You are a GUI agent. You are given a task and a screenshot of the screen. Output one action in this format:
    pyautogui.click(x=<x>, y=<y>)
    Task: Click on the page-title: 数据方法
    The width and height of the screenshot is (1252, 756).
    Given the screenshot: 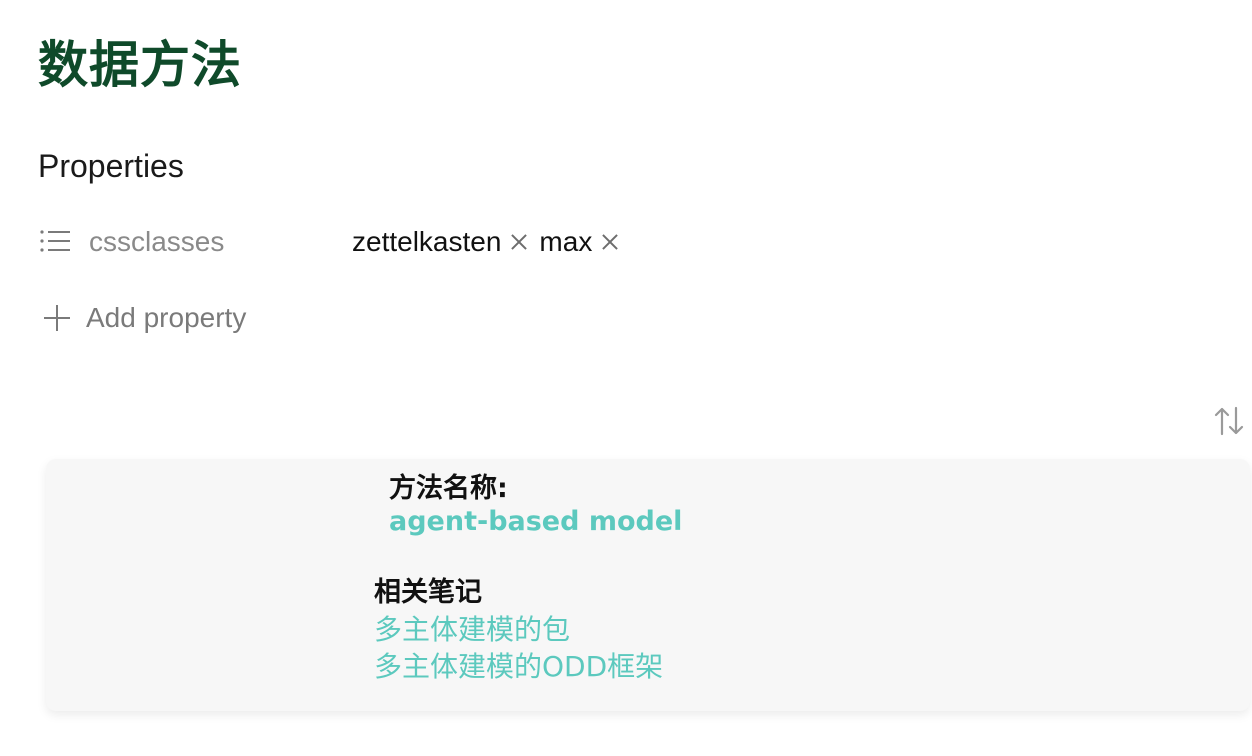 What is the action you would take?
    pyautogui.click(x=140, y=65)
    